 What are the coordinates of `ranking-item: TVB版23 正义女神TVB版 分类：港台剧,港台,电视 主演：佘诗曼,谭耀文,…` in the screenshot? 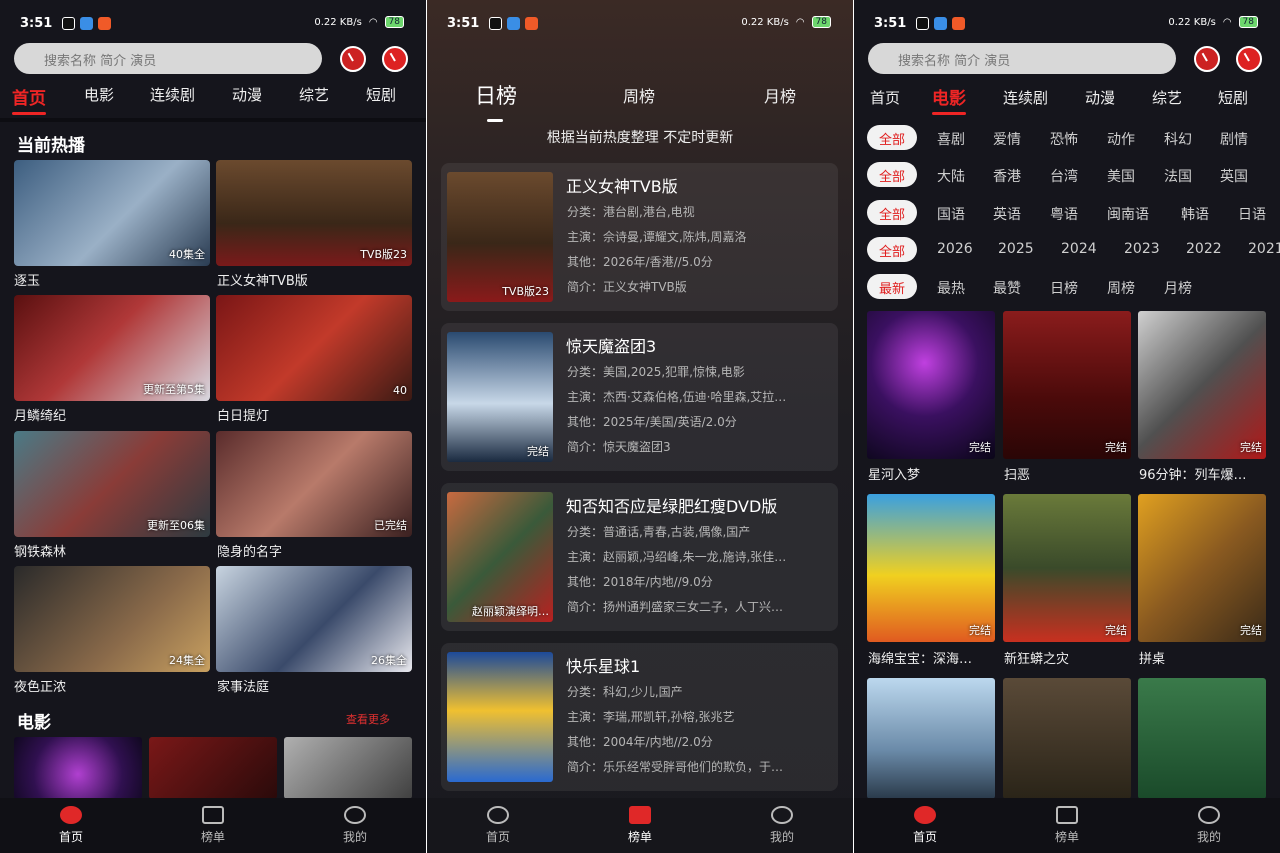 It's located at (639, 237).